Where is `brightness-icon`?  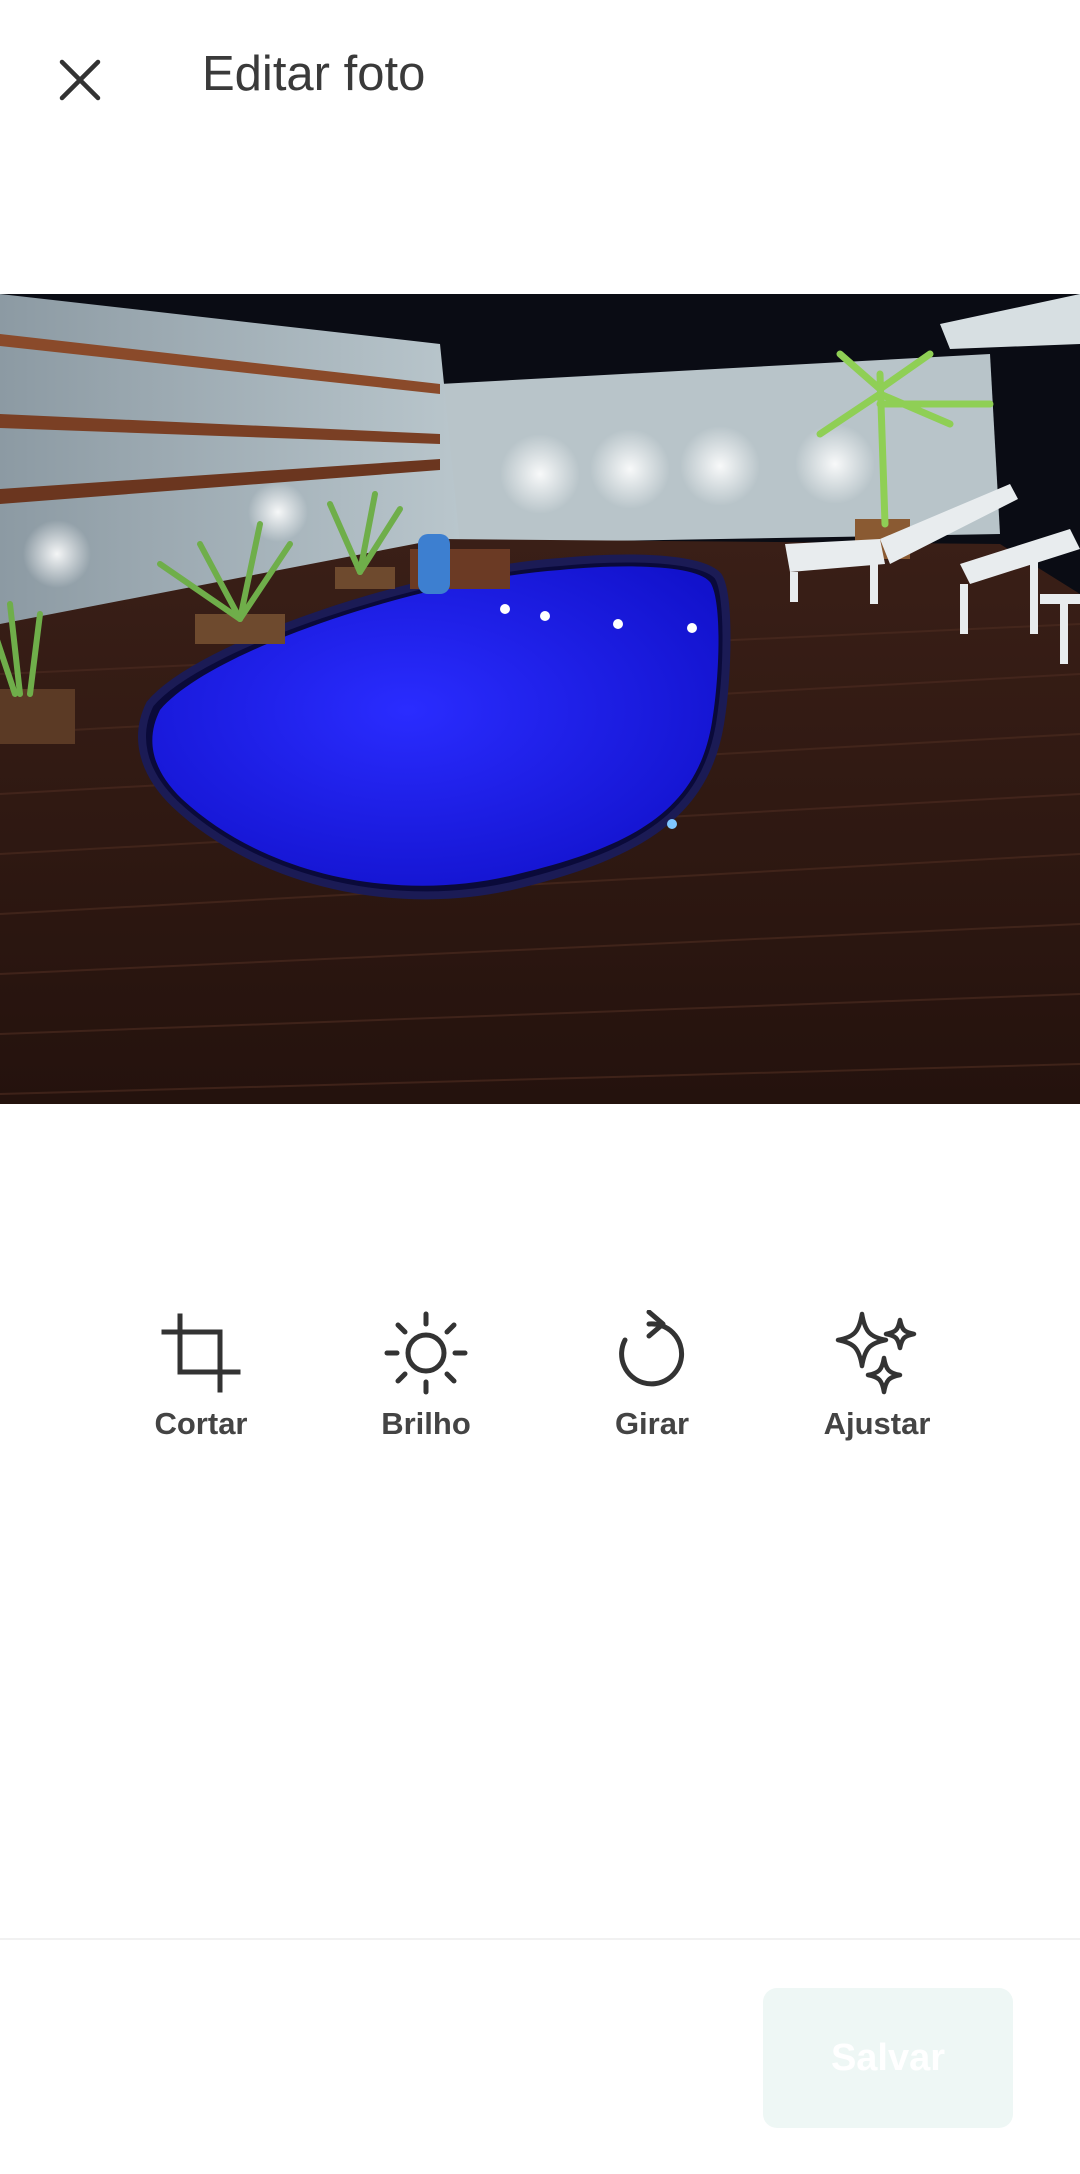 brightness-icon is located at coordinates (426, 1353).